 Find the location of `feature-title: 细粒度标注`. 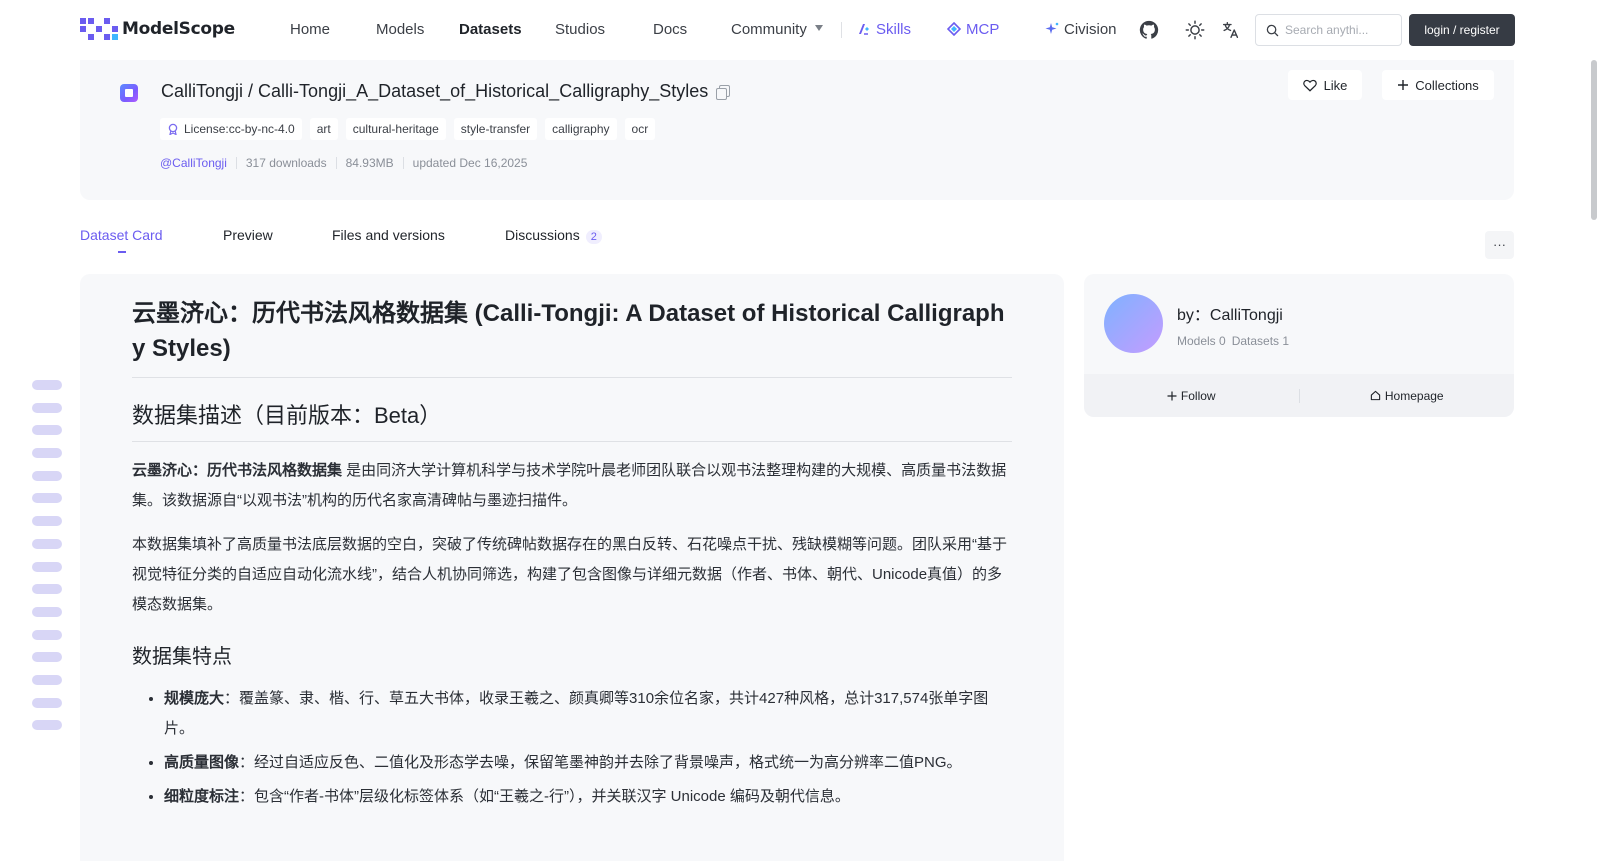

feature-title: 细粒度标注 is located at coordinates (202, 796).